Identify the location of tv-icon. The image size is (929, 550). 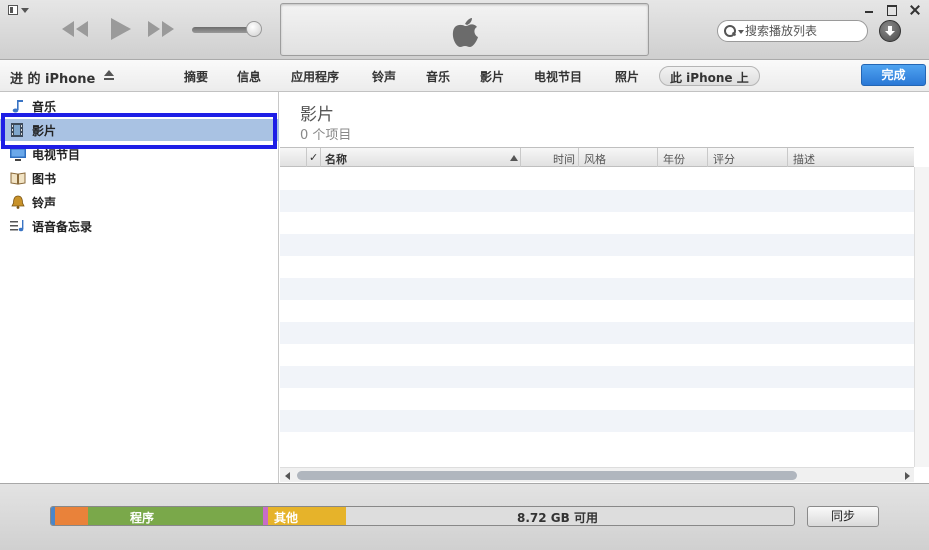
(18, 154).